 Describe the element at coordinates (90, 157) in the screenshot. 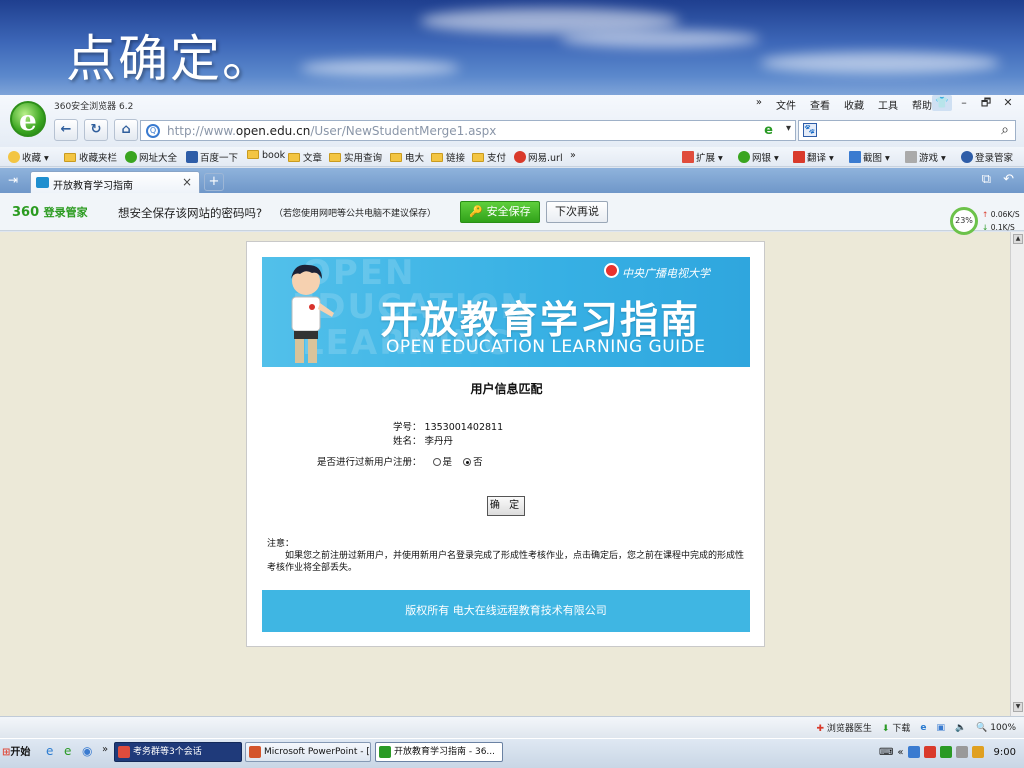

I see `fav-item: 收藏夹栏` at that location.